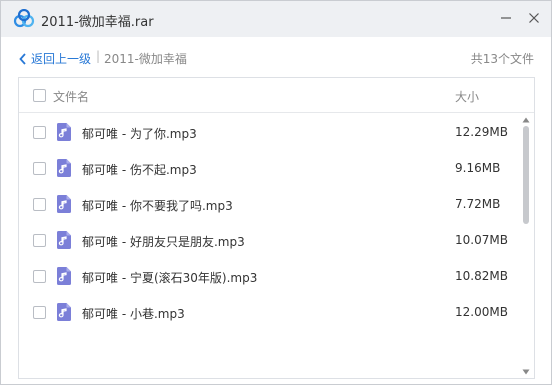  Describe the element at coordinates (478, 204) in the screenshot. I see `file-size: 7.72MB` at that location.